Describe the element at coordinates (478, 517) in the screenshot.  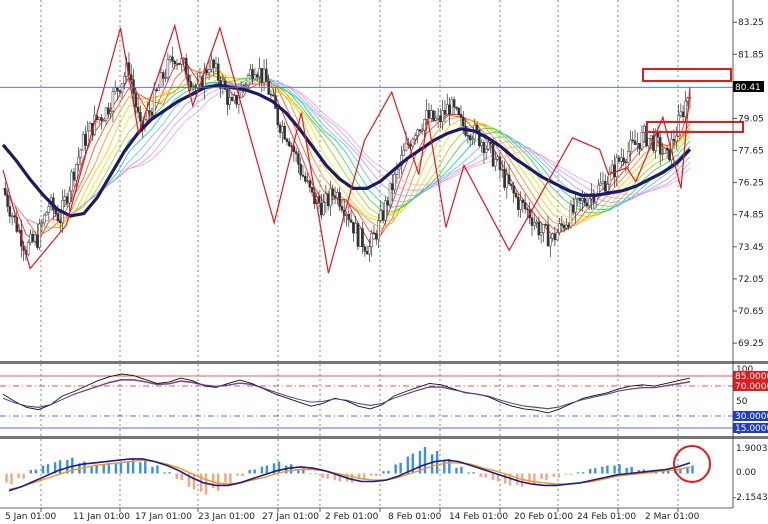
I see `x-tick-label: 14 Feb 01:00` at that location.